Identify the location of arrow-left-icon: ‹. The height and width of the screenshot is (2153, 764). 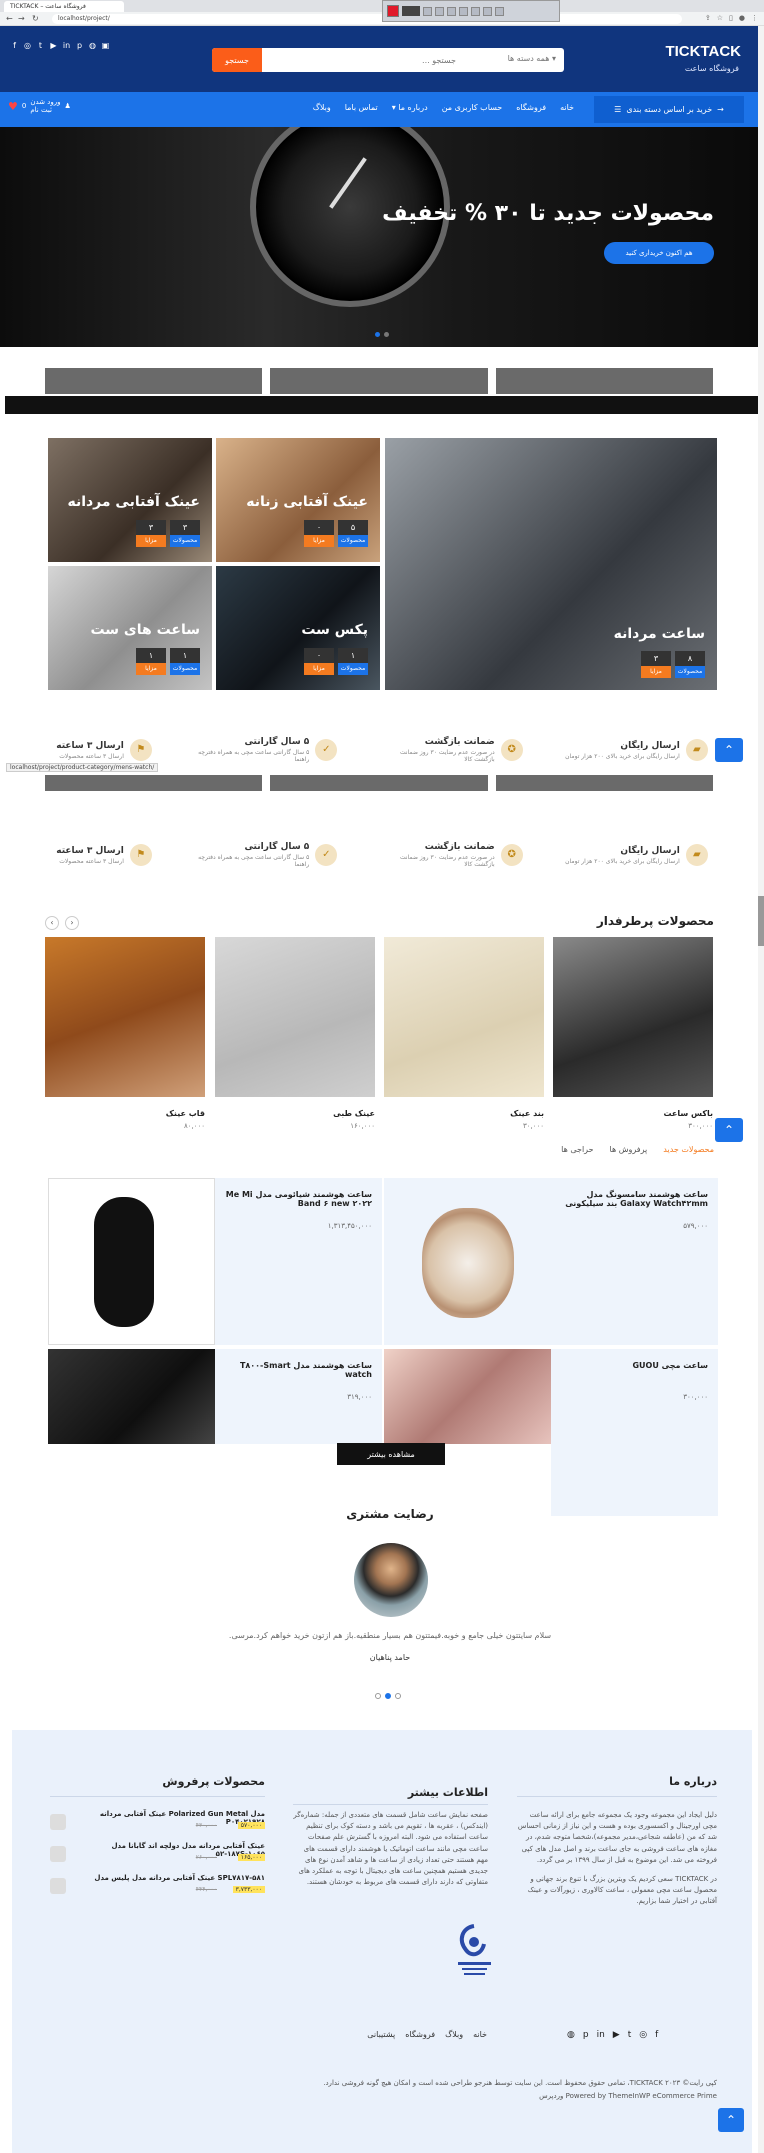
(52, 923).